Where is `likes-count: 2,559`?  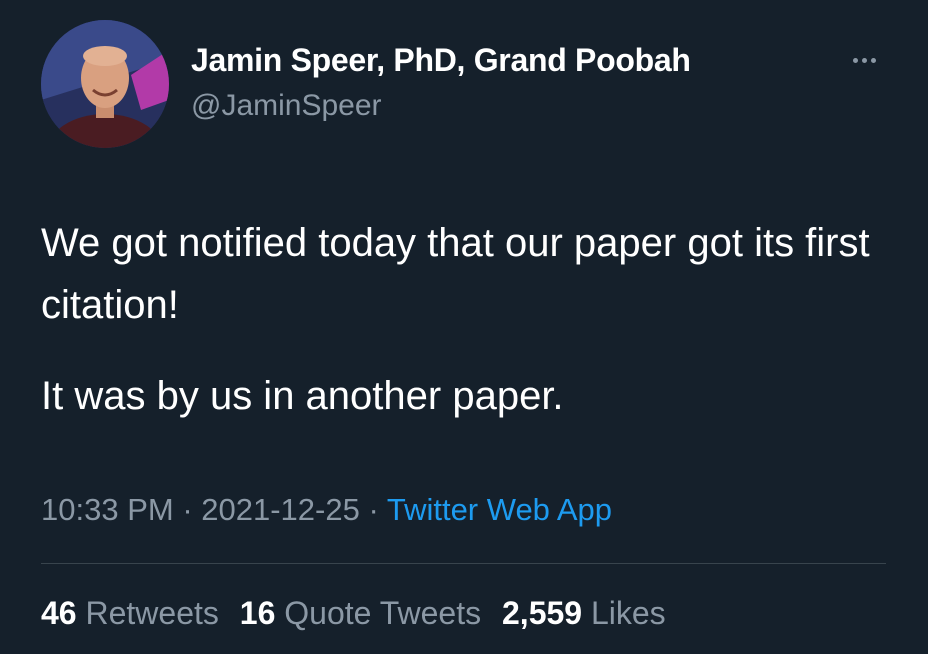 likes-count: 2,559 is located at coordinates (542, 613).